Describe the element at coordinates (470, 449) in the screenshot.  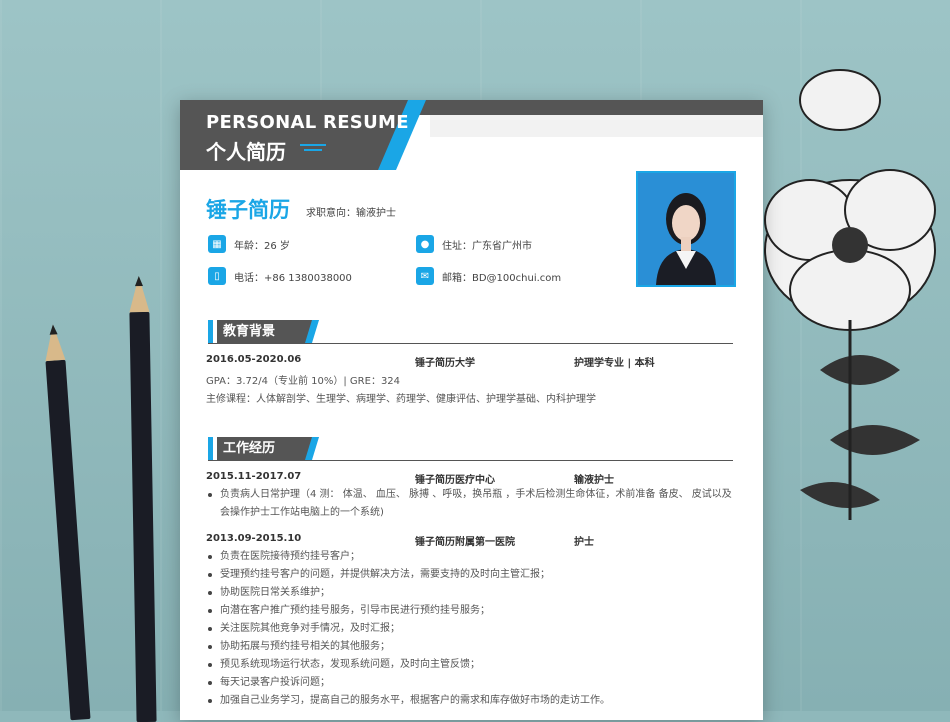
I see `section-work: 工作经历` at that location.